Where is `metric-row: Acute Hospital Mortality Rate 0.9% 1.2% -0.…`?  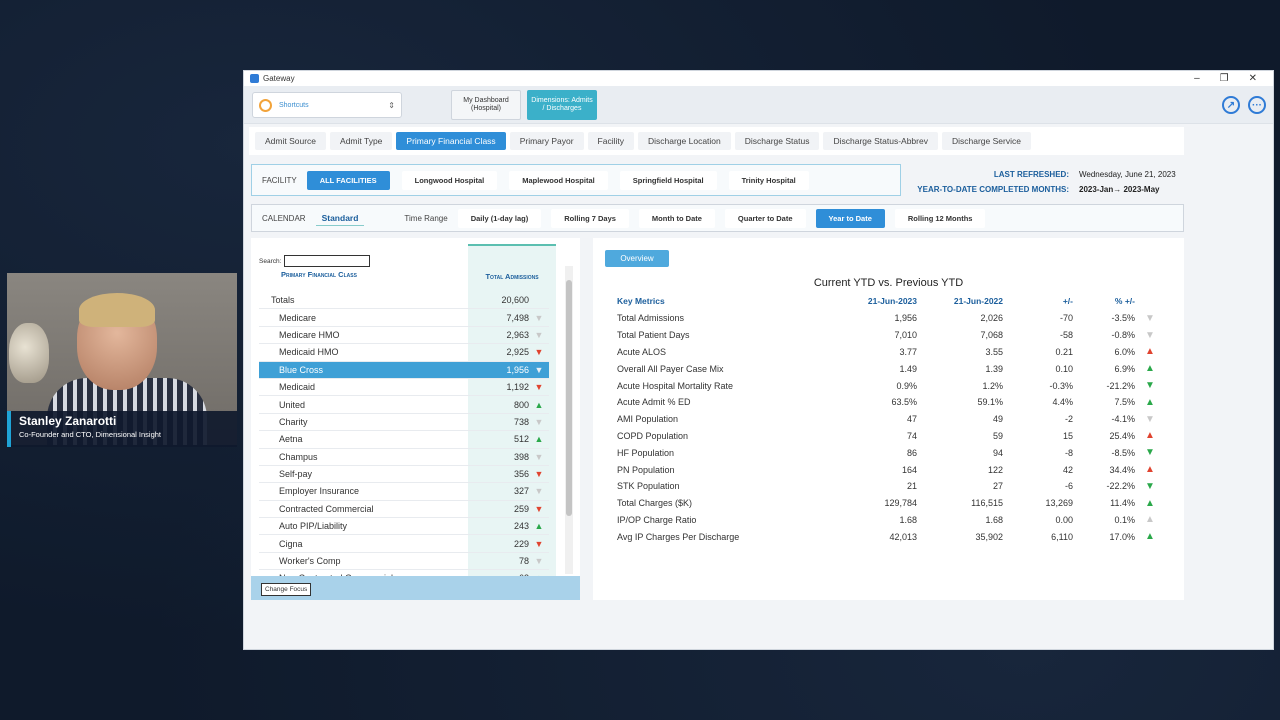
metric-row: Acute Hospital Mortality Rate 0.9% 1.2% -0.… is located at coordinates (891, 385).